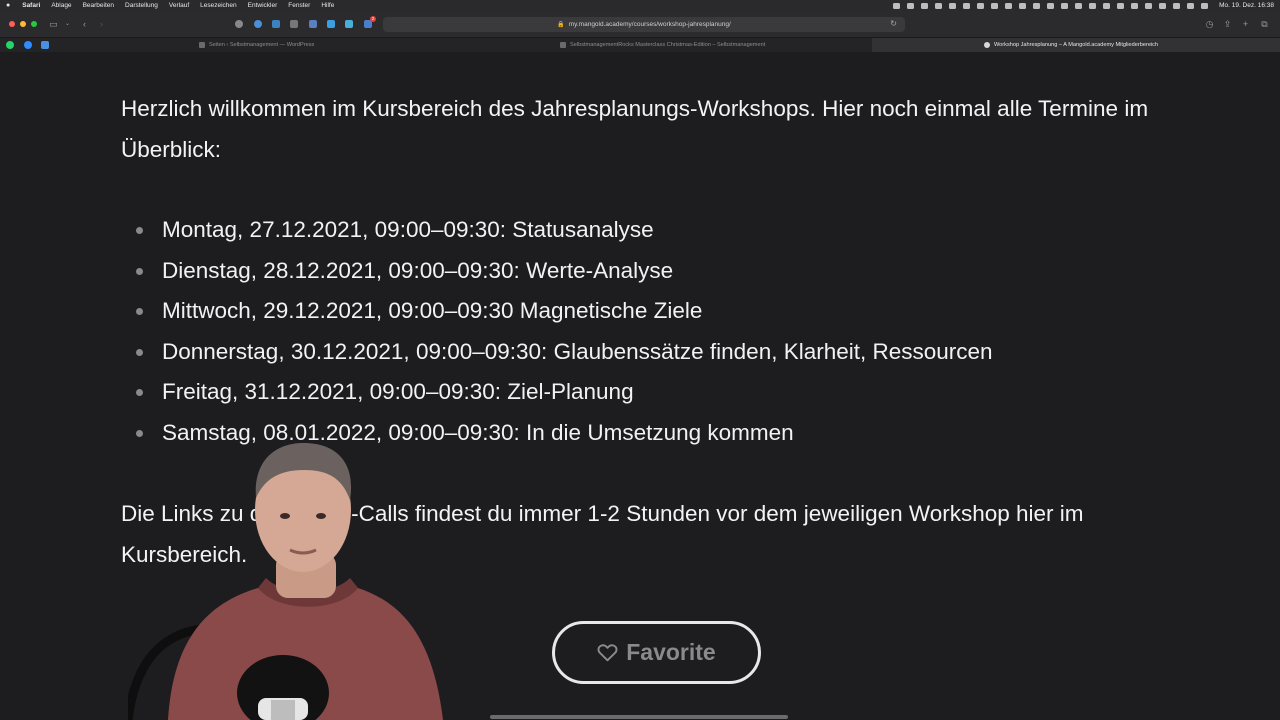 This screenshot has width=1280, height=720. What do you see at coordinates (31, 5) in the screenshot?
I see `menu-safari: Safari` at bounding box center [31, 5].